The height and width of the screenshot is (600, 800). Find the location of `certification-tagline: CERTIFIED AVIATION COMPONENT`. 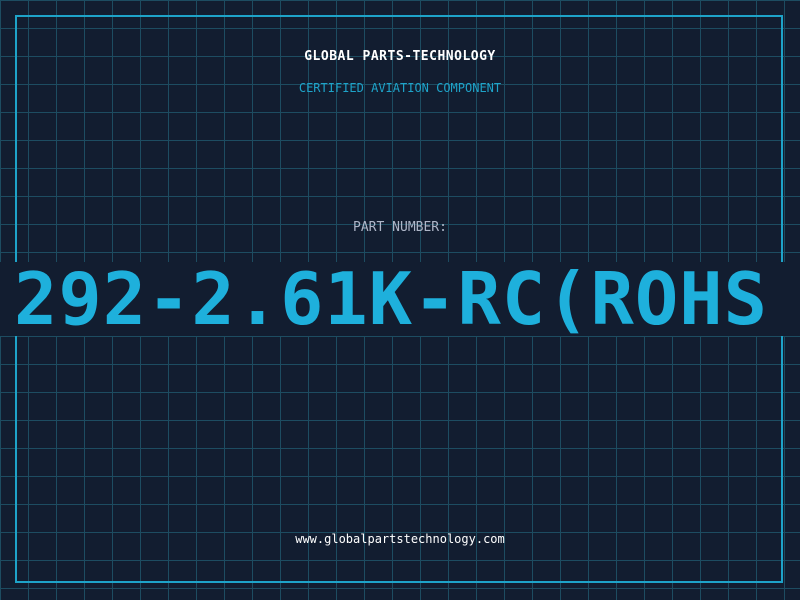

certification-tagline: CERTIFIED AVIATION COMPONENT is located at coordinates (400, 88).